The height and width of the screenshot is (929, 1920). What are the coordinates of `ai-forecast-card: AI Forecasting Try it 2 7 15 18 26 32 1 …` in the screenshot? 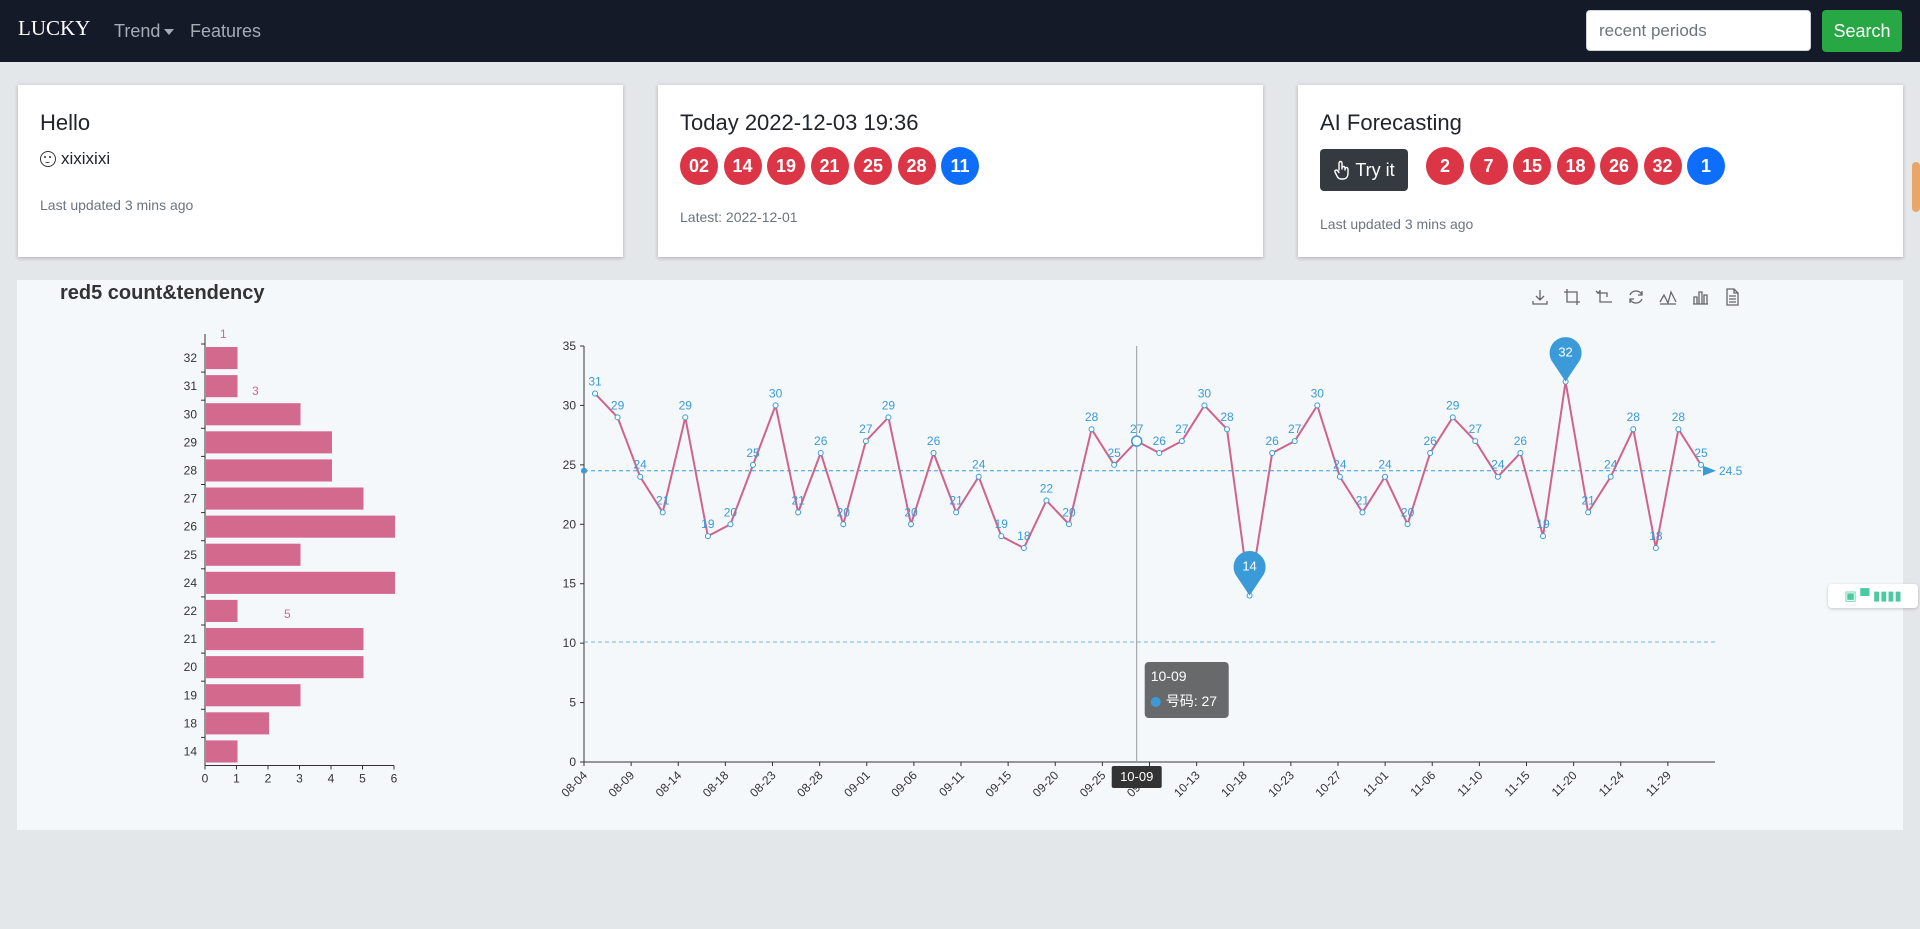 It's located at (1600, 171).